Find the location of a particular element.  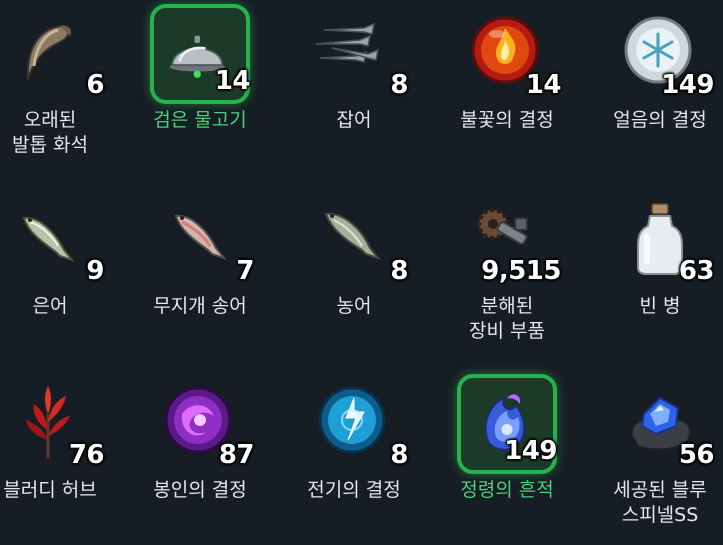

item-slot: 14 불꽃의 결정 is located at coordinates (507, 87).